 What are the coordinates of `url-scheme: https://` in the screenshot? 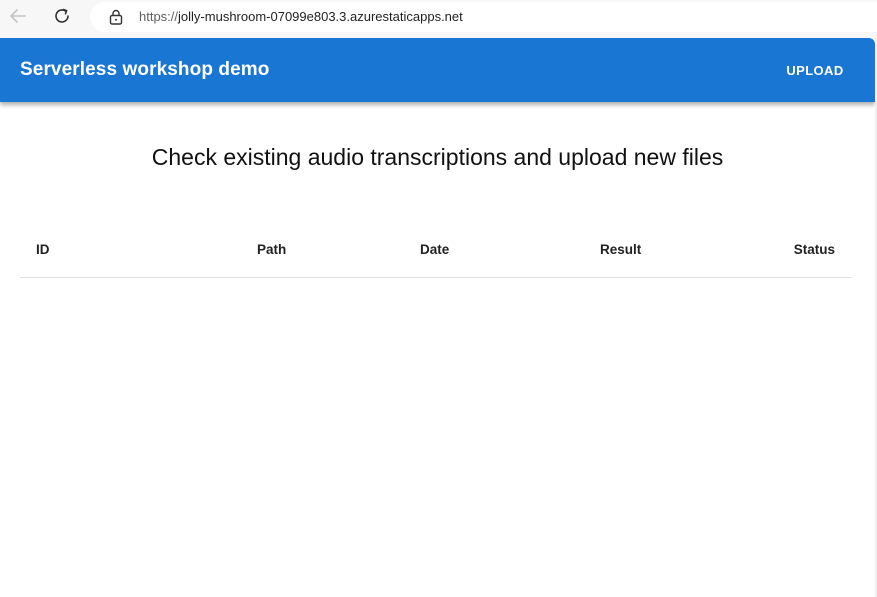 It's located at (159, 16).